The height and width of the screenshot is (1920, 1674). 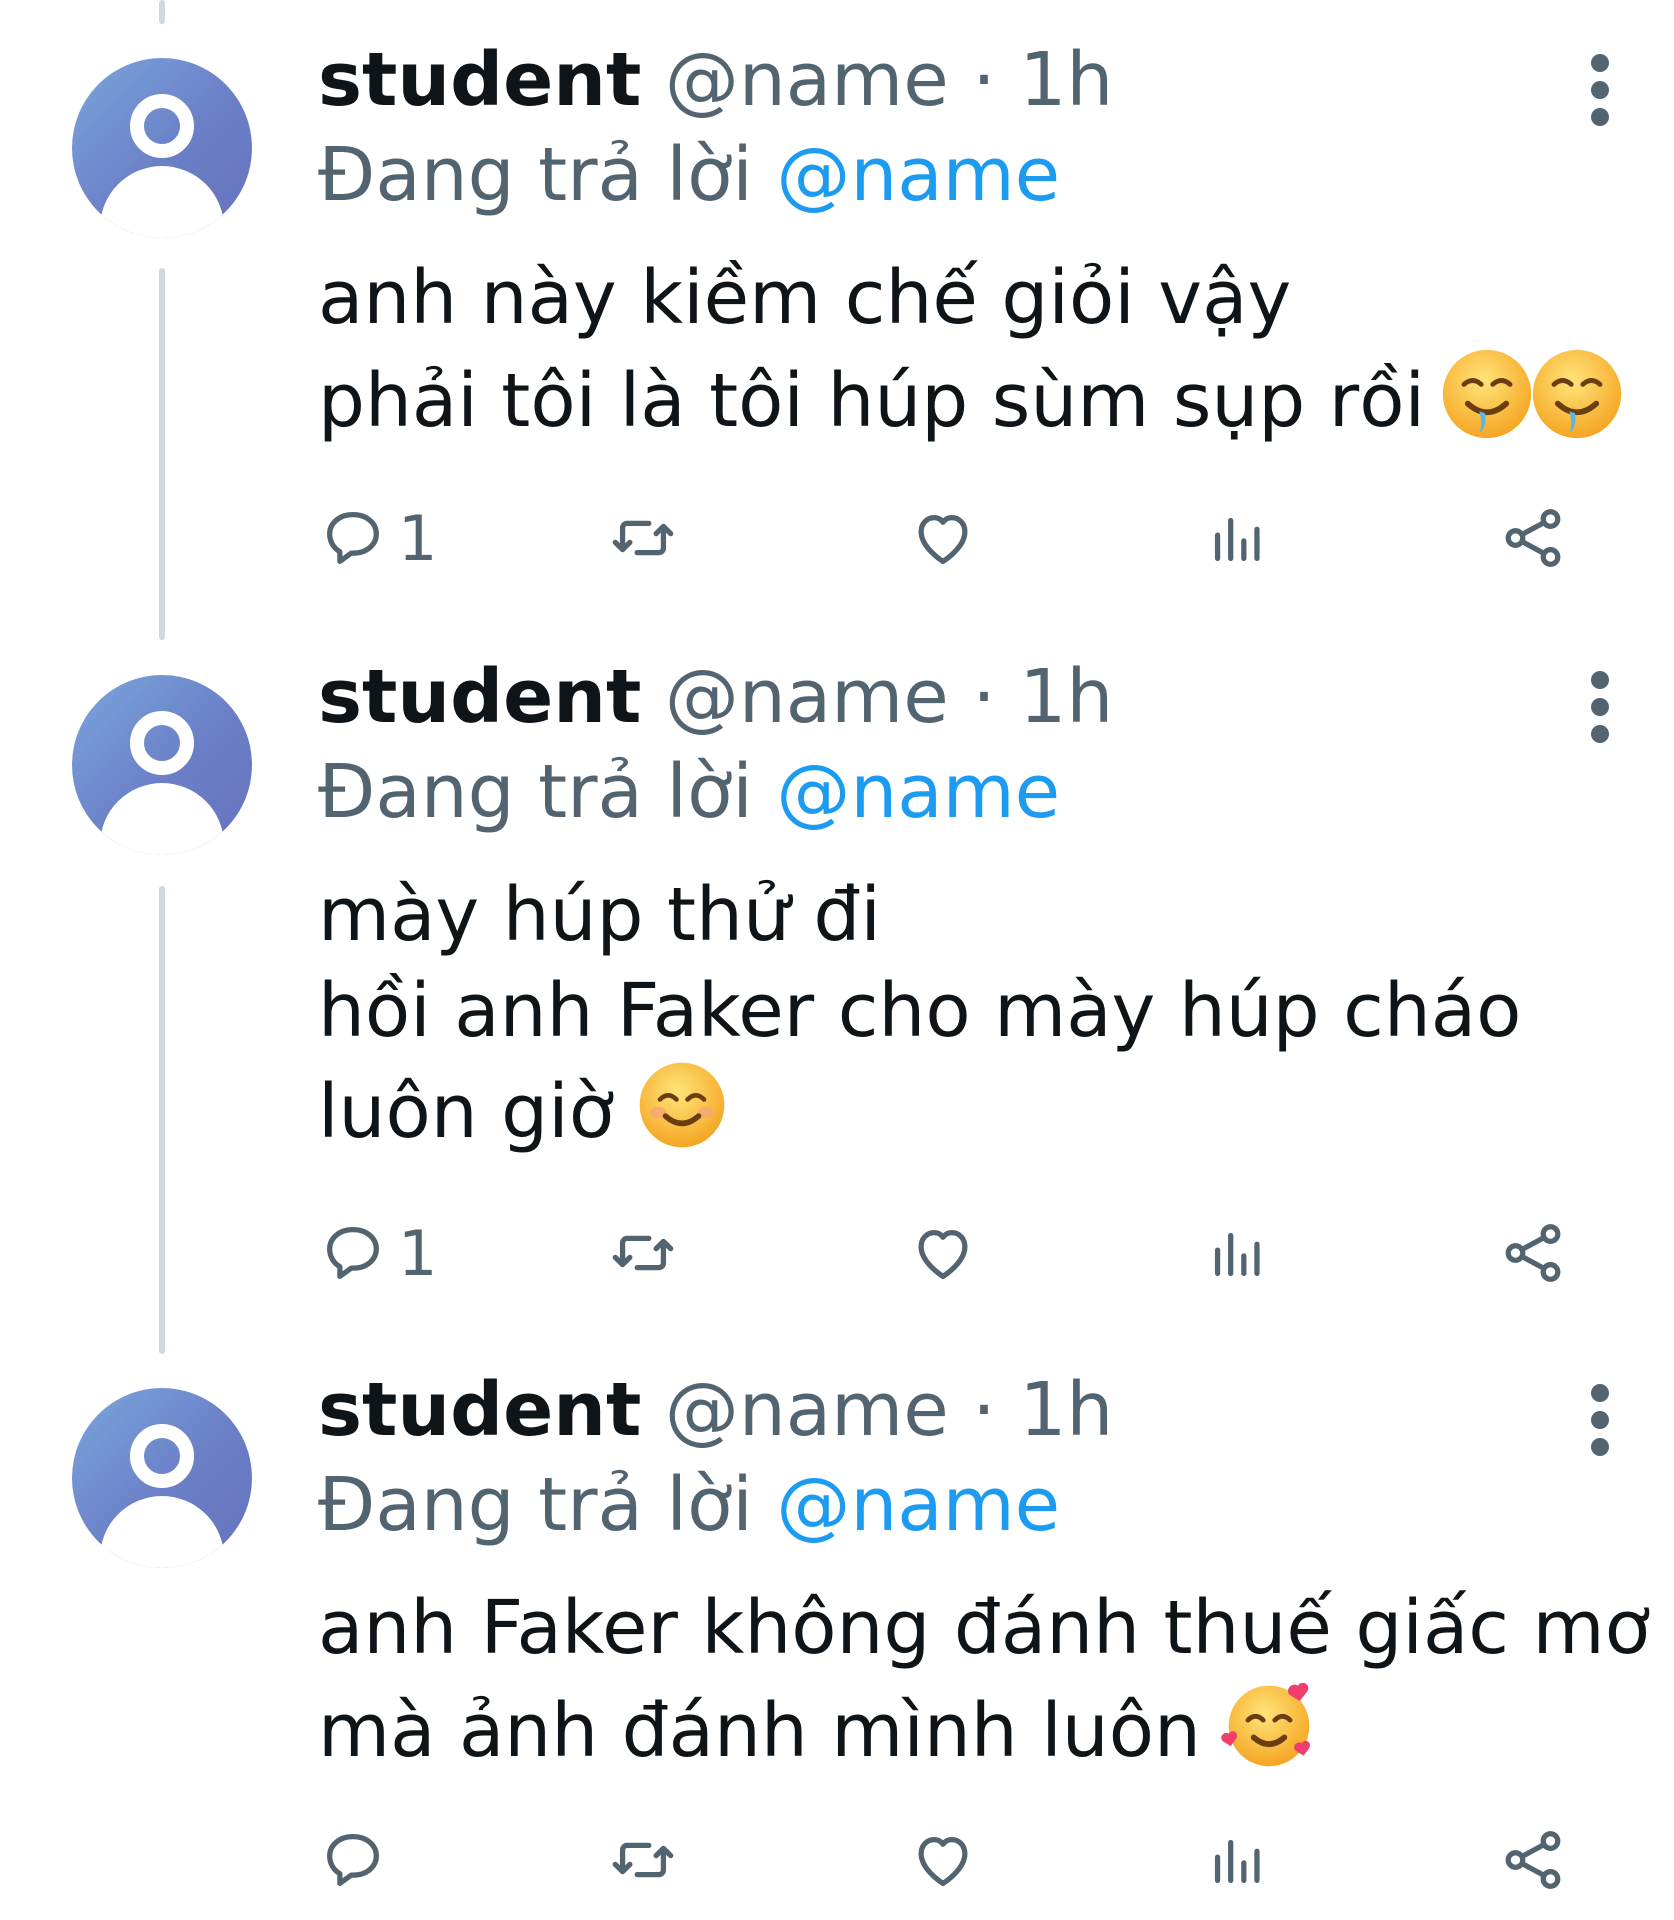 What do you see at coordinates (162, 12) in the screenshot?
I see `thread-line` at bounding box center [162, 12].